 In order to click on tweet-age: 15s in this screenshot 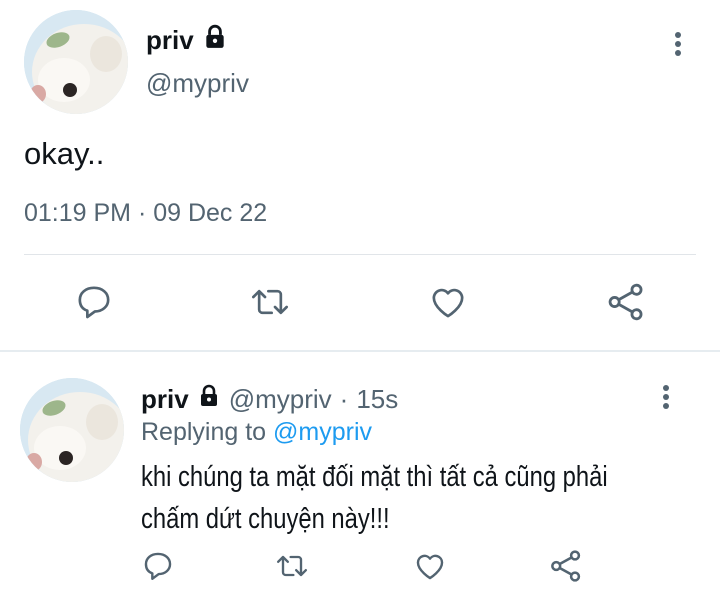, I will do `click(377, 399)`.